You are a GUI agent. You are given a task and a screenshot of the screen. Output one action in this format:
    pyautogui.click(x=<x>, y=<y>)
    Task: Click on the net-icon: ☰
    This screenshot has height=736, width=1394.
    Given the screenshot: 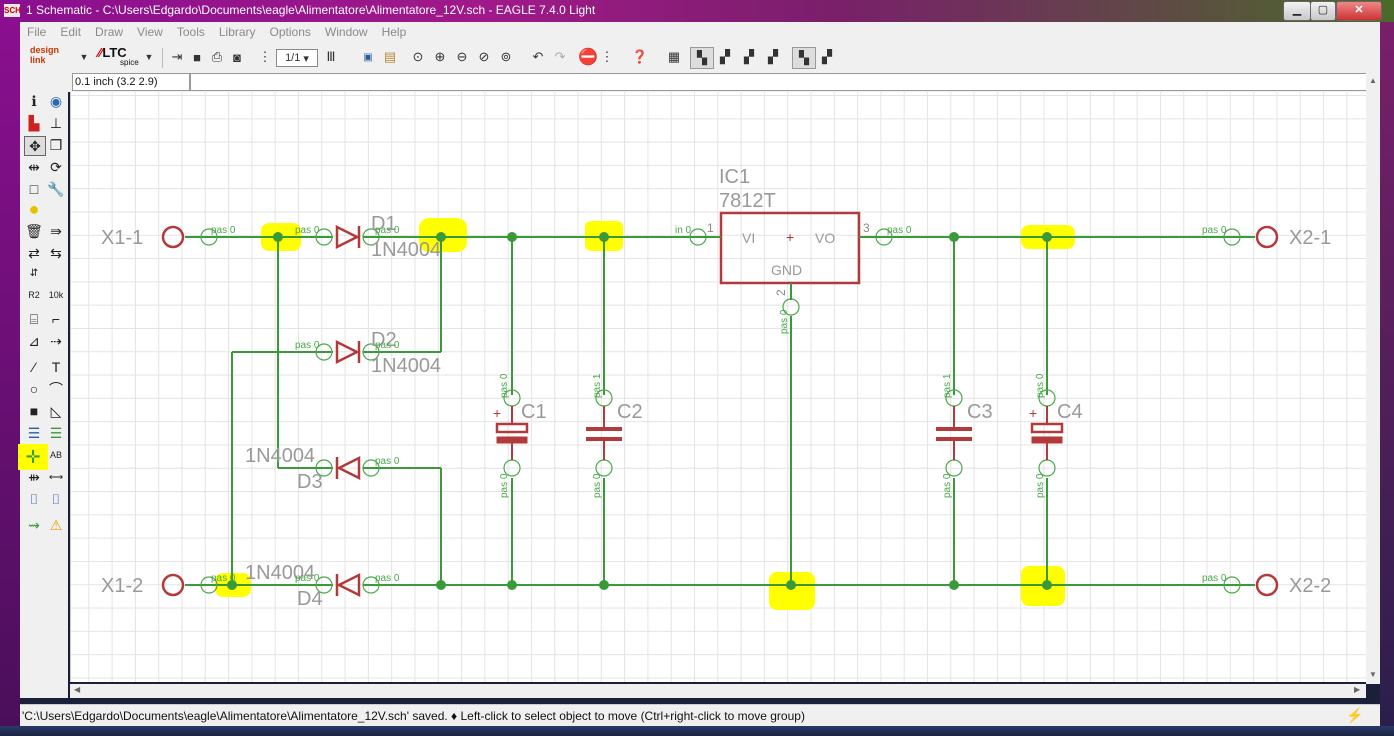 What is the action you would take?
    pyautogui.click(x=56, y=433)
    